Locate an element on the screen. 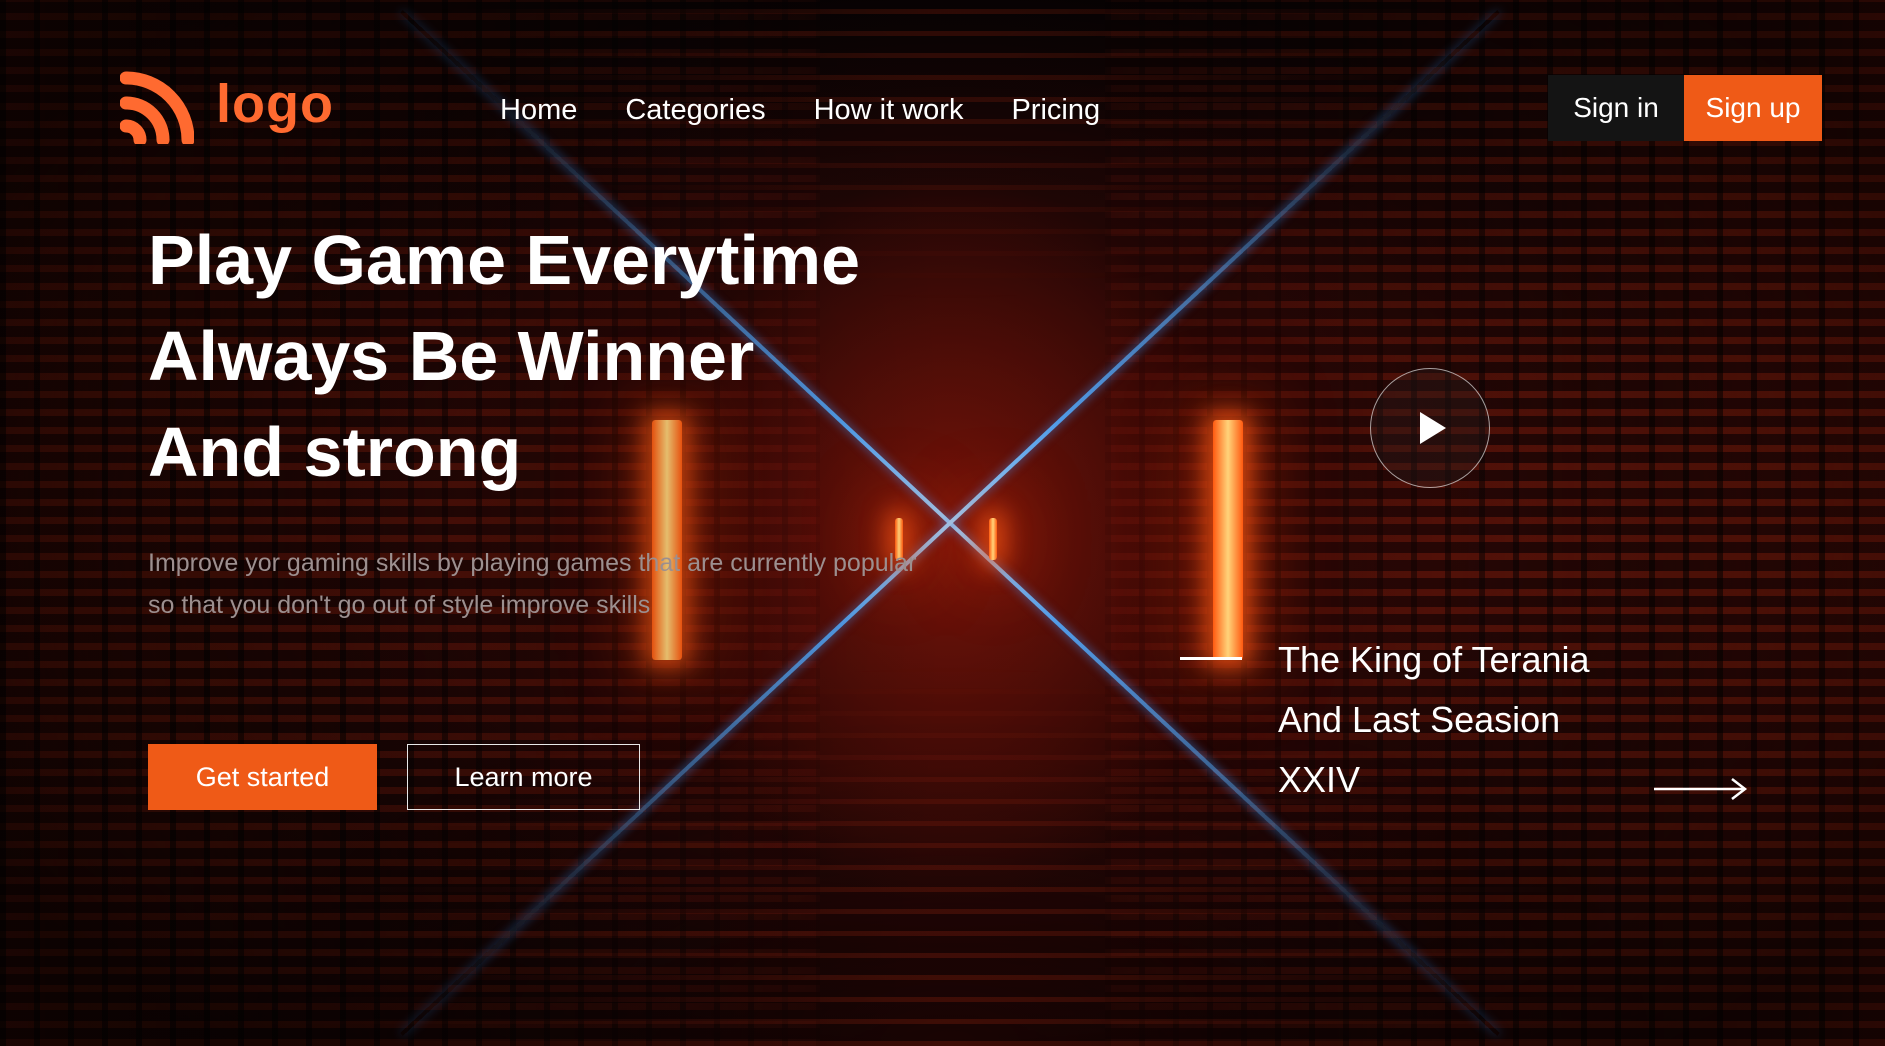 This screenshot has height=1046, width=1885. logo: logo is located at coordinates (227, 107).